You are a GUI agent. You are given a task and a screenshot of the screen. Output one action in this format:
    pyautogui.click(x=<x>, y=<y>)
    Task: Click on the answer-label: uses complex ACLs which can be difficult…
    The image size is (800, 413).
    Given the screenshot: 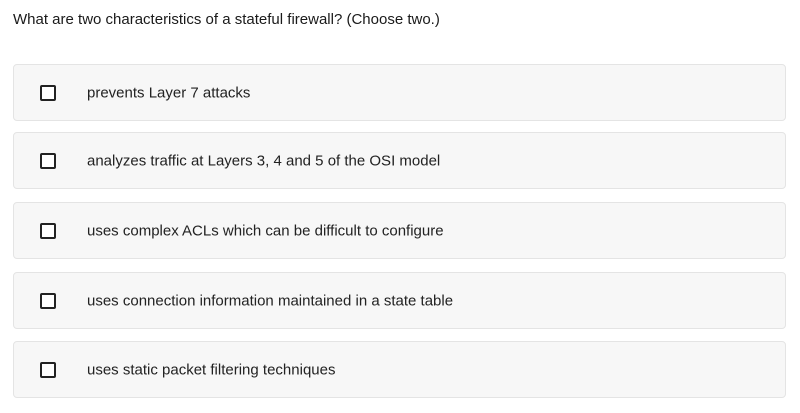 What is the action you would take?
    pyautogui.click(x=265, y=230)
    